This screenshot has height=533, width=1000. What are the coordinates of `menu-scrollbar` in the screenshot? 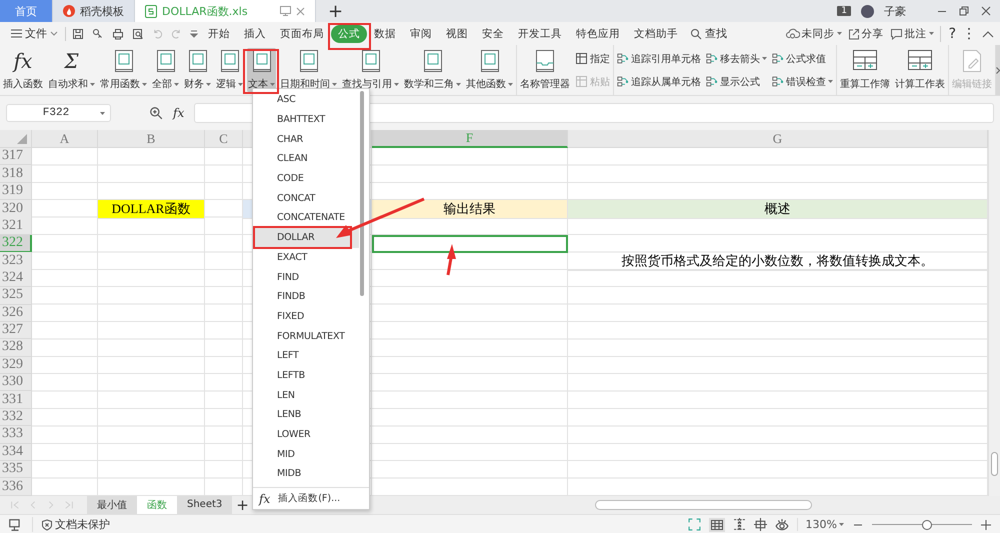 It's located at (362, 193).